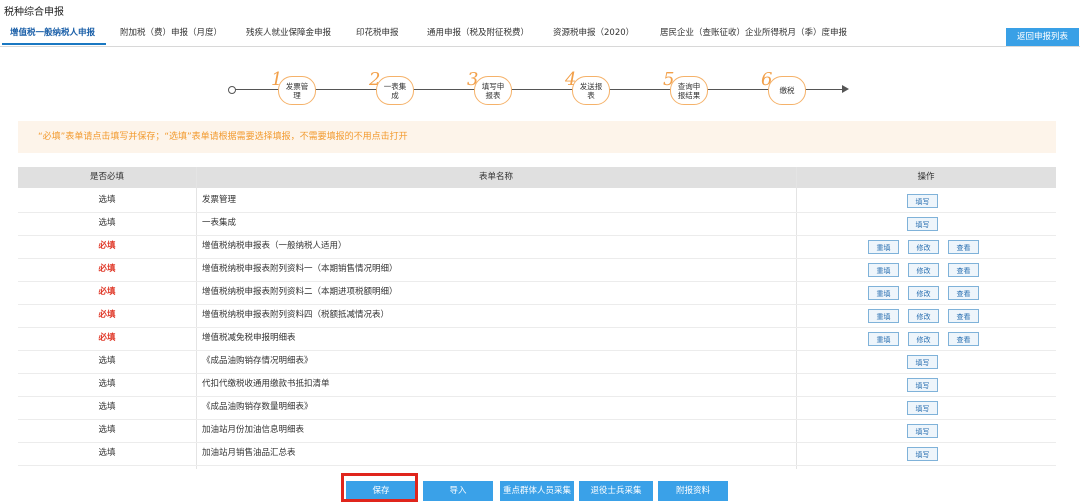  What do you see at coordinates (277, 79) in the screenshot?
I see `step-number: 1` at bounding box center [277, 79].